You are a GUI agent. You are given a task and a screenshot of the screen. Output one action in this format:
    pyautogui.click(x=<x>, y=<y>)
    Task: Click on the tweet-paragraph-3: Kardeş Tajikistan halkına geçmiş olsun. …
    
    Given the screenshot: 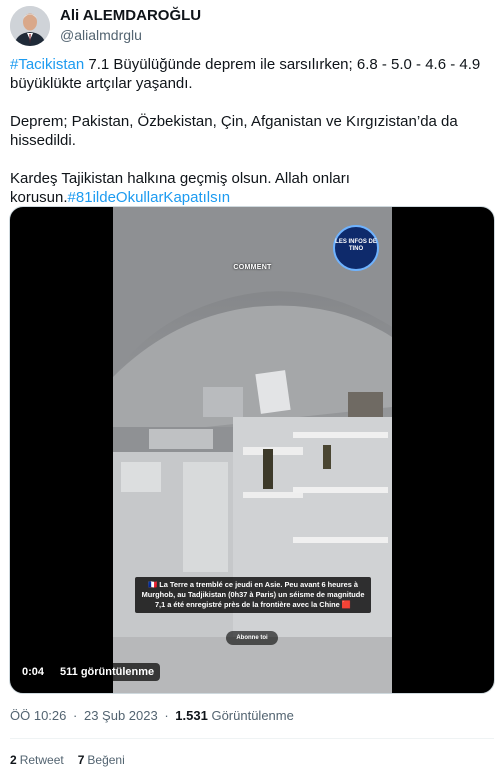 What is the action you would take?
    pyautogui.click(x=252, y=188)
    